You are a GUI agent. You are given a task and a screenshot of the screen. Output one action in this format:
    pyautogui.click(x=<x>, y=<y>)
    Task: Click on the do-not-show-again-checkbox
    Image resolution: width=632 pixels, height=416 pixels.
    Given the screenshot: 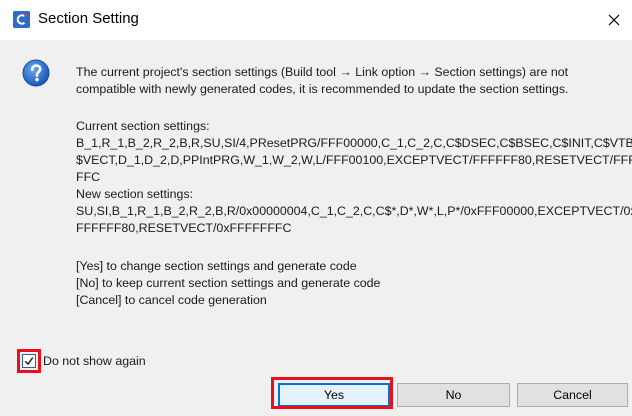 What is the action you would take?
    pyautogui.click(x=29, y=361)
    